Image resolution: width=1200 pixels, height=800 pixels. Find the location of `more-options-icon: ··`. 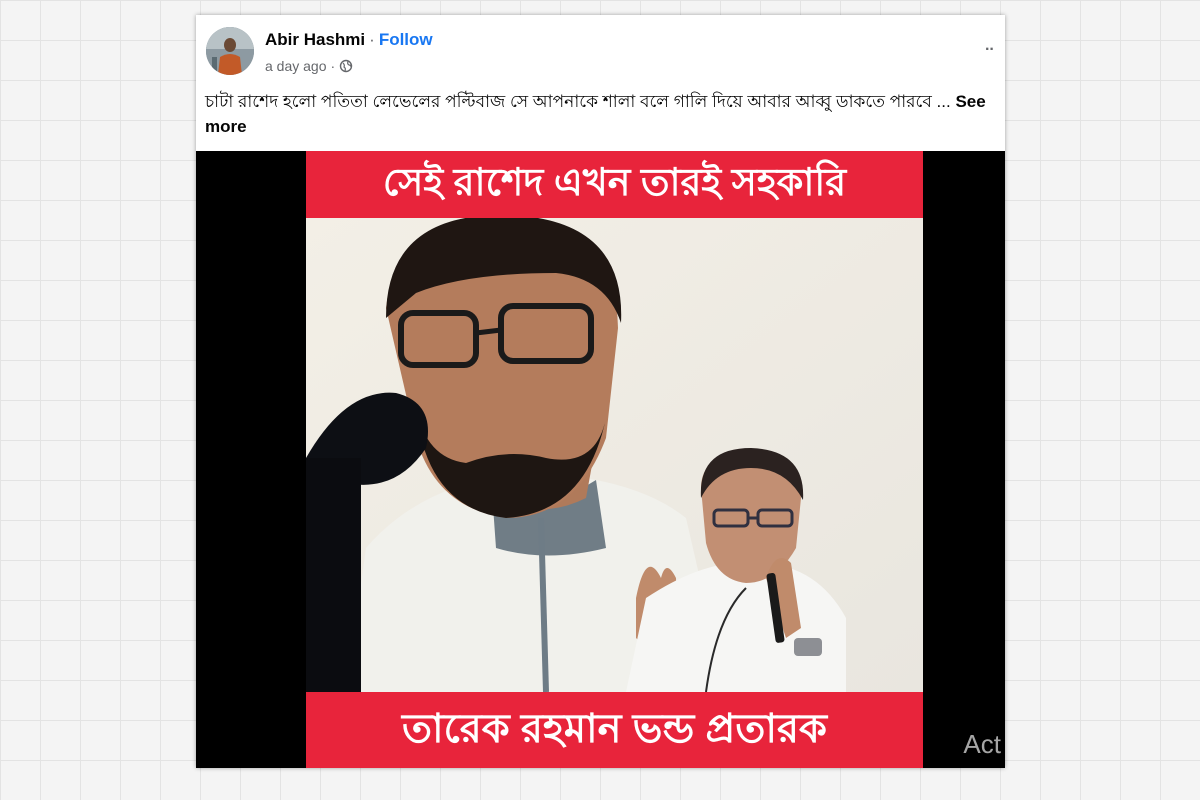

more-options-icon: ·· is located at coordinates (994, 50).